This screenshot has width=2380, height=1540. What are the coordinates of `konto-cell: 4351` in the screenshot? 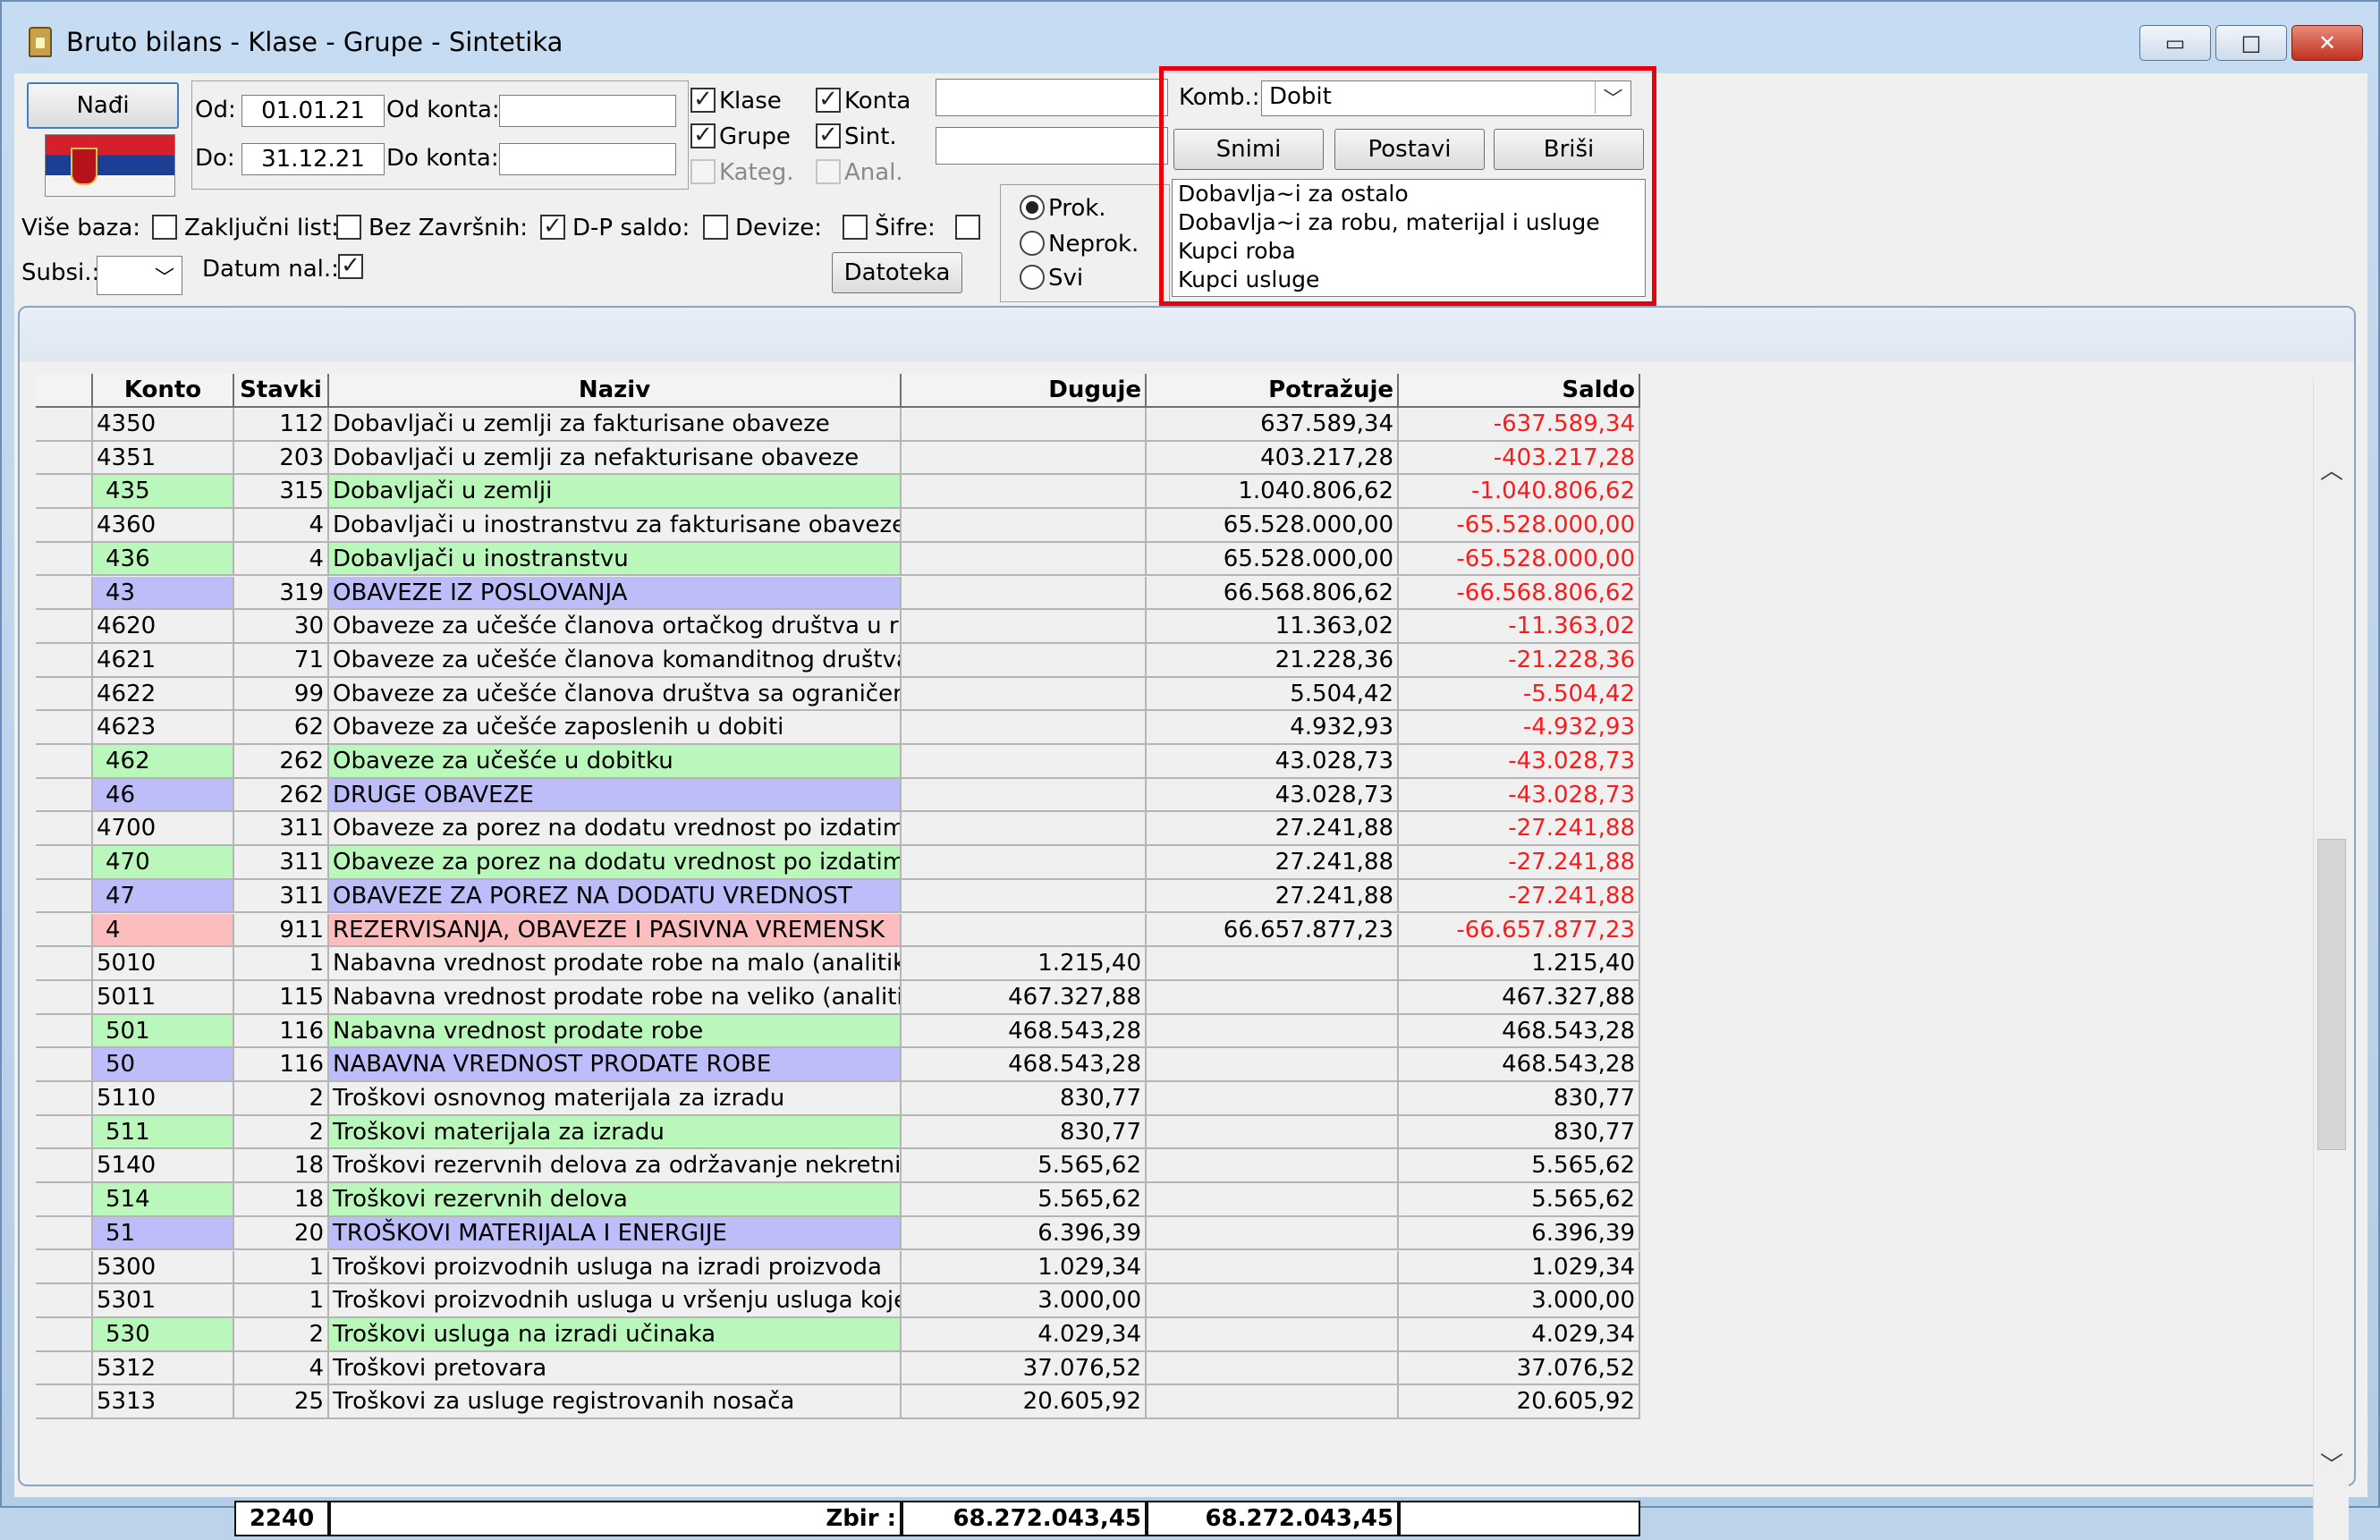 It's located at (163, 458).